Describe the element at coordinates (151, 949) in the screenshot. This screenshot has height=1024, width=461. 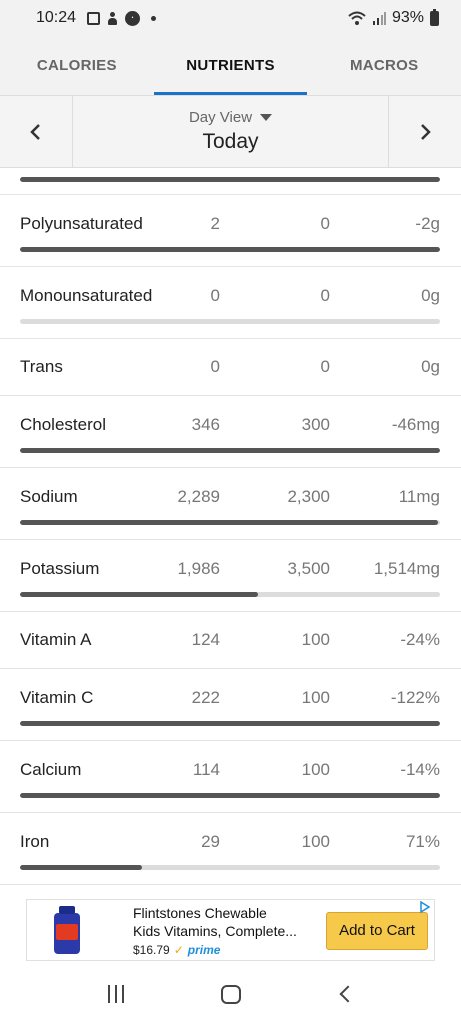
I see `ad-price: $16.79` at that location.